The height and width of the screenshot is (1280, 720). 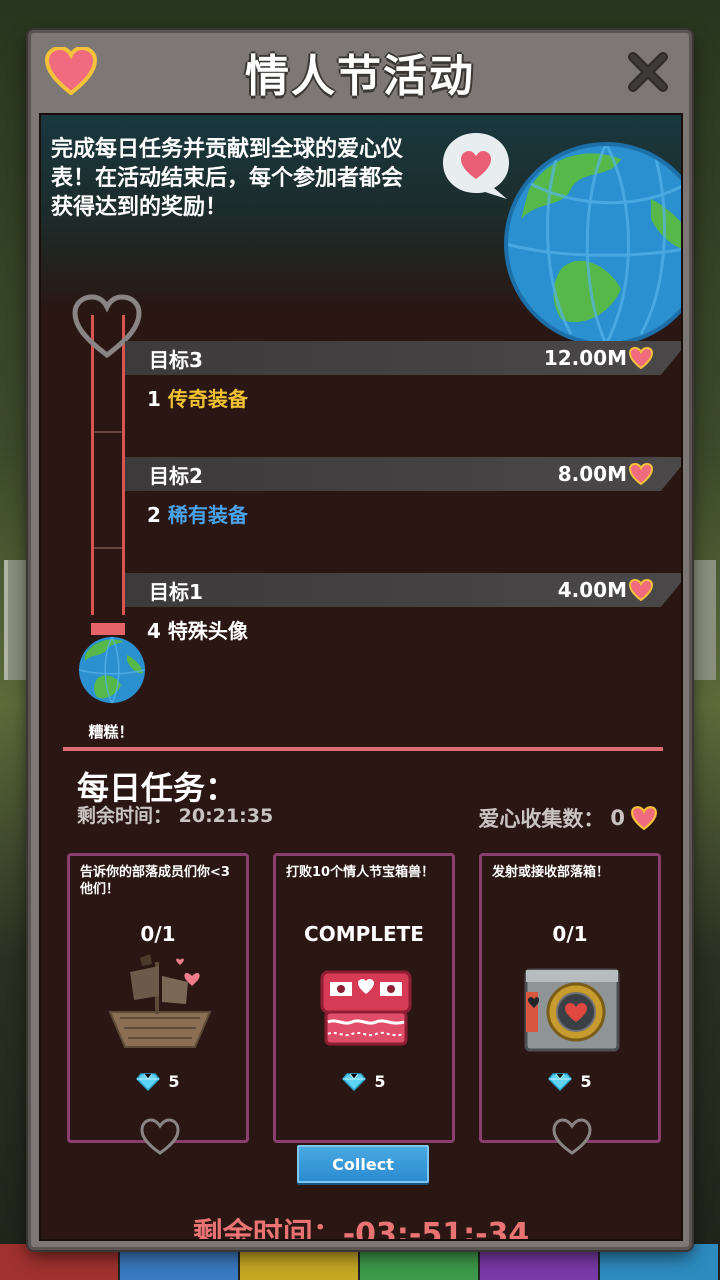 What do you see at coordinates (363, 749) in the screenshot?
I see `section-divider` at bounding box center [363, 749].